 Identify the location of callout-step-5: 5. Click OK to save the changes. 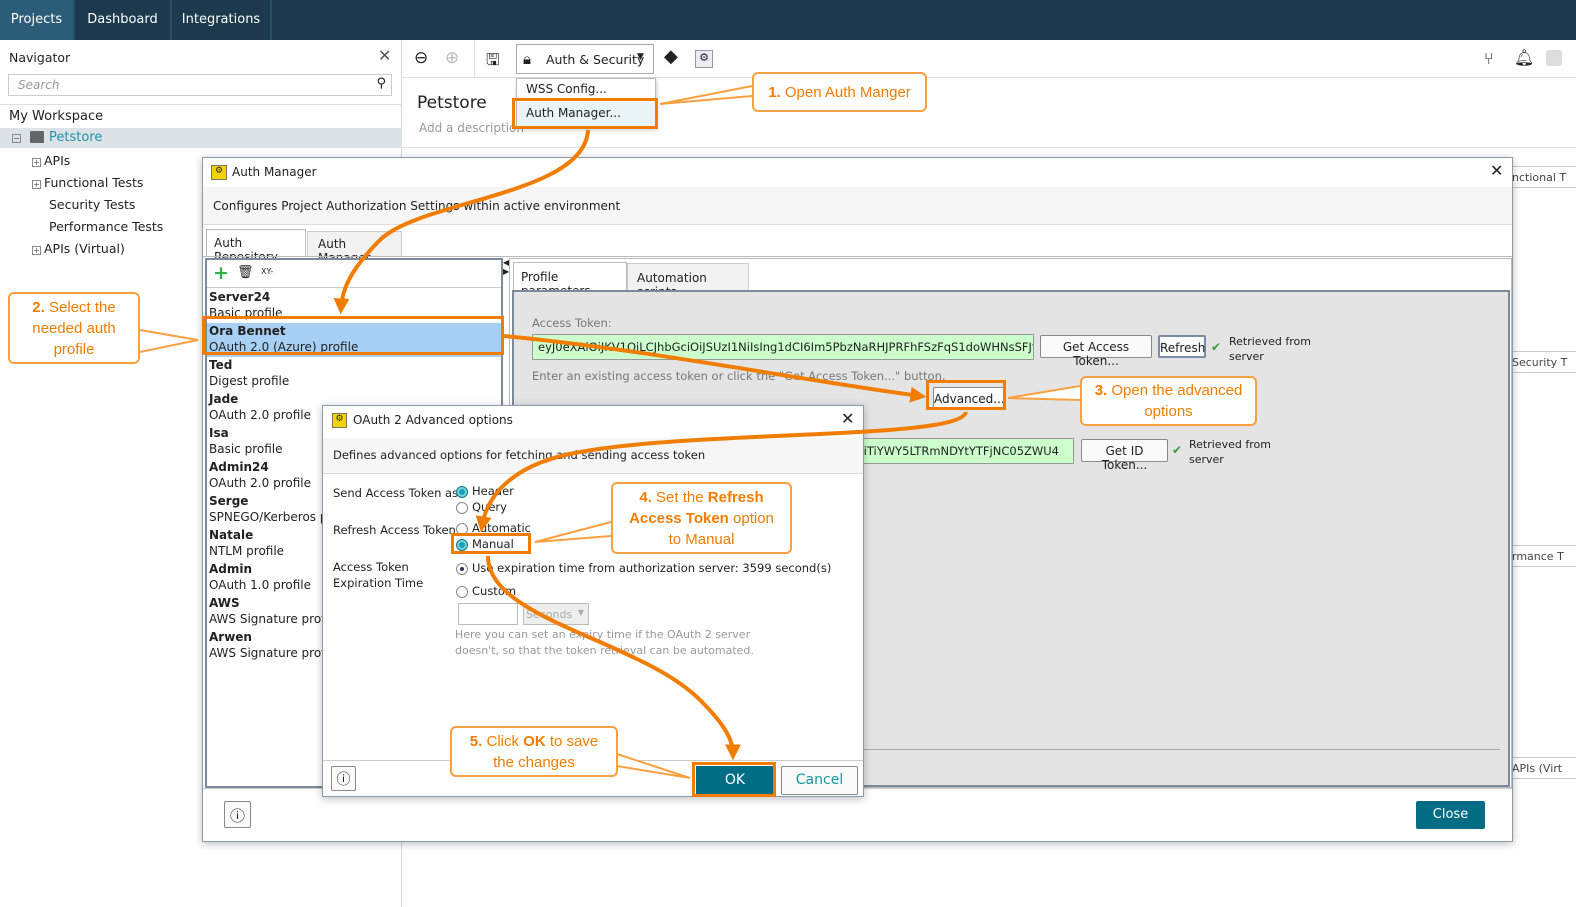
(534, 751).